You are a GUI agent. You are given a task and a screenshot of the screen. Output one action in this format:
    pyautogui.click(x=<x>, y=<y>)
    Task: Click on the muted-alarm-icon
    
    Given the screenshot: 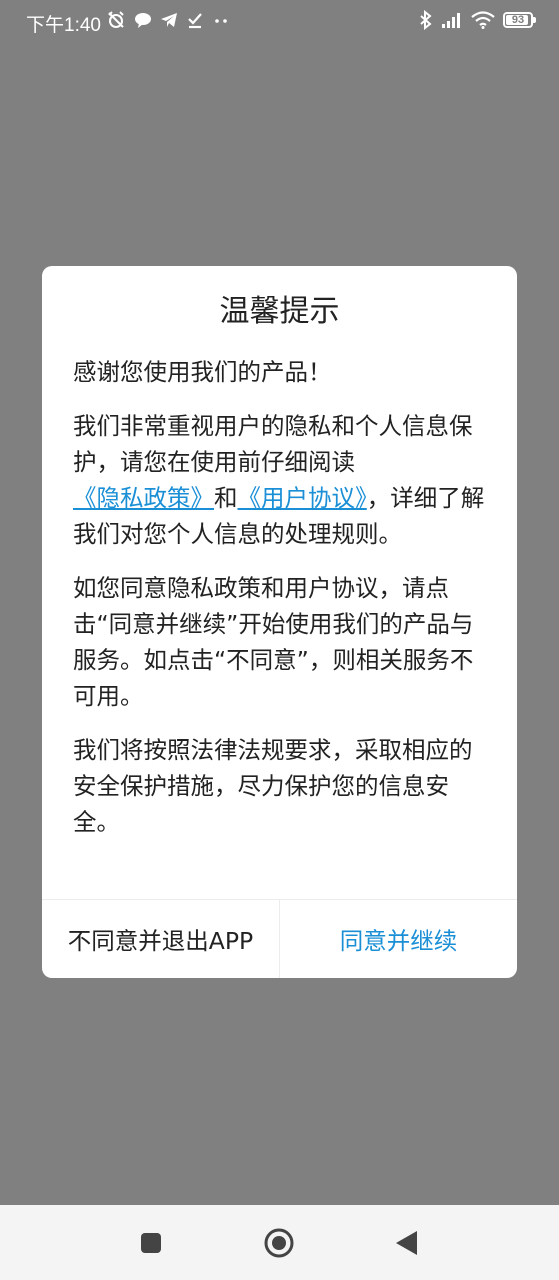 What is the action you would take?
    pyautogui.click(x=116, y=20)
    